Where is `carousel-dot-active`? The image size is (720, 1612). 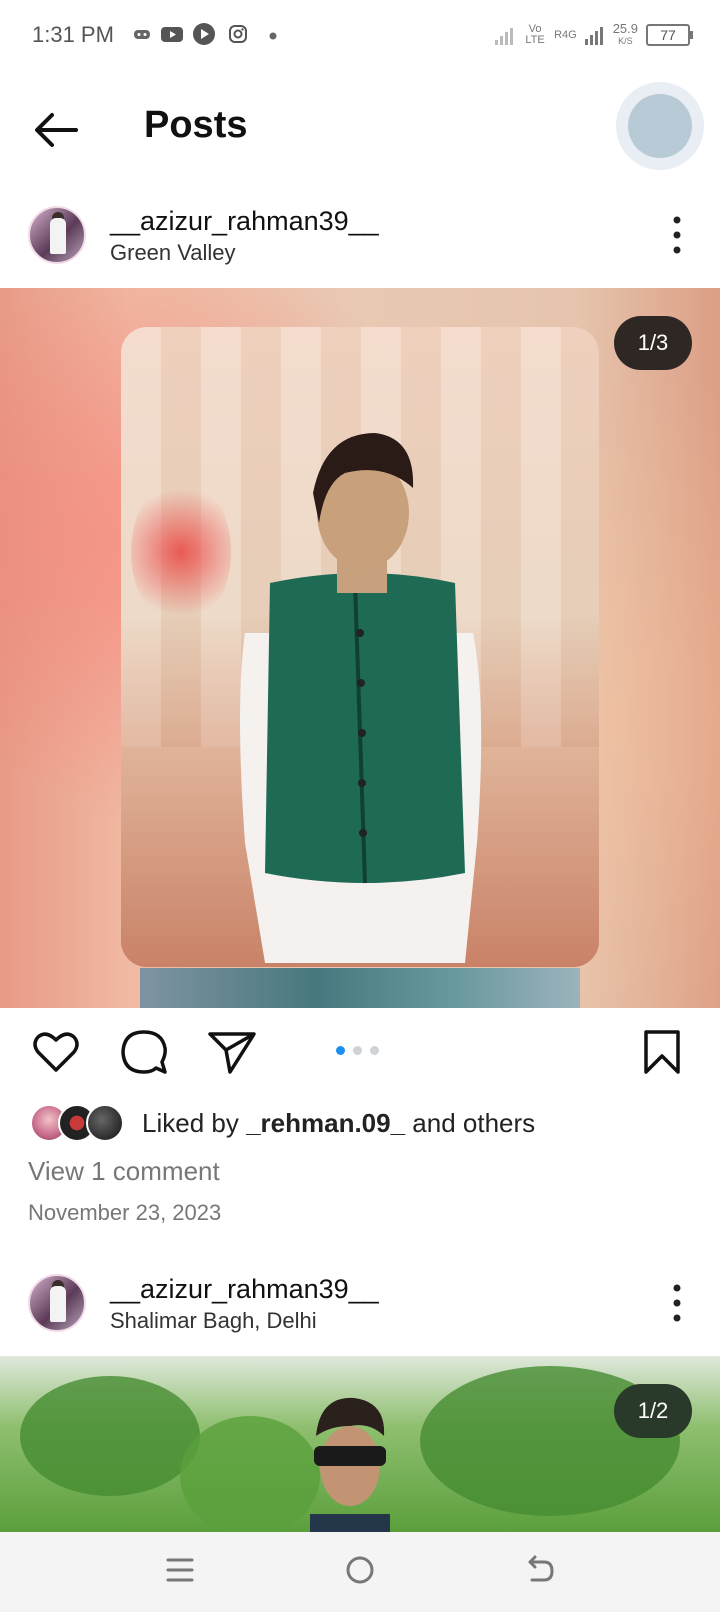 carousel-dot-active is located at coordinates (340, 1050).